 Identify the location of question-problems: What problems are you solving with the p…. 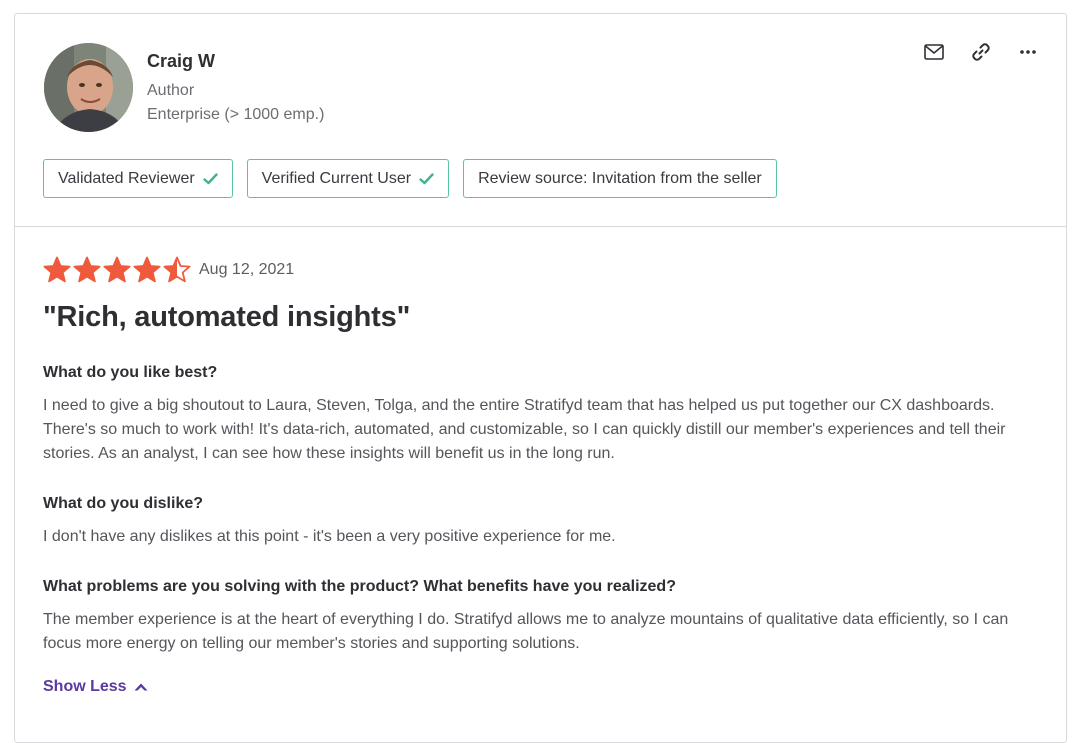
(359, 586).